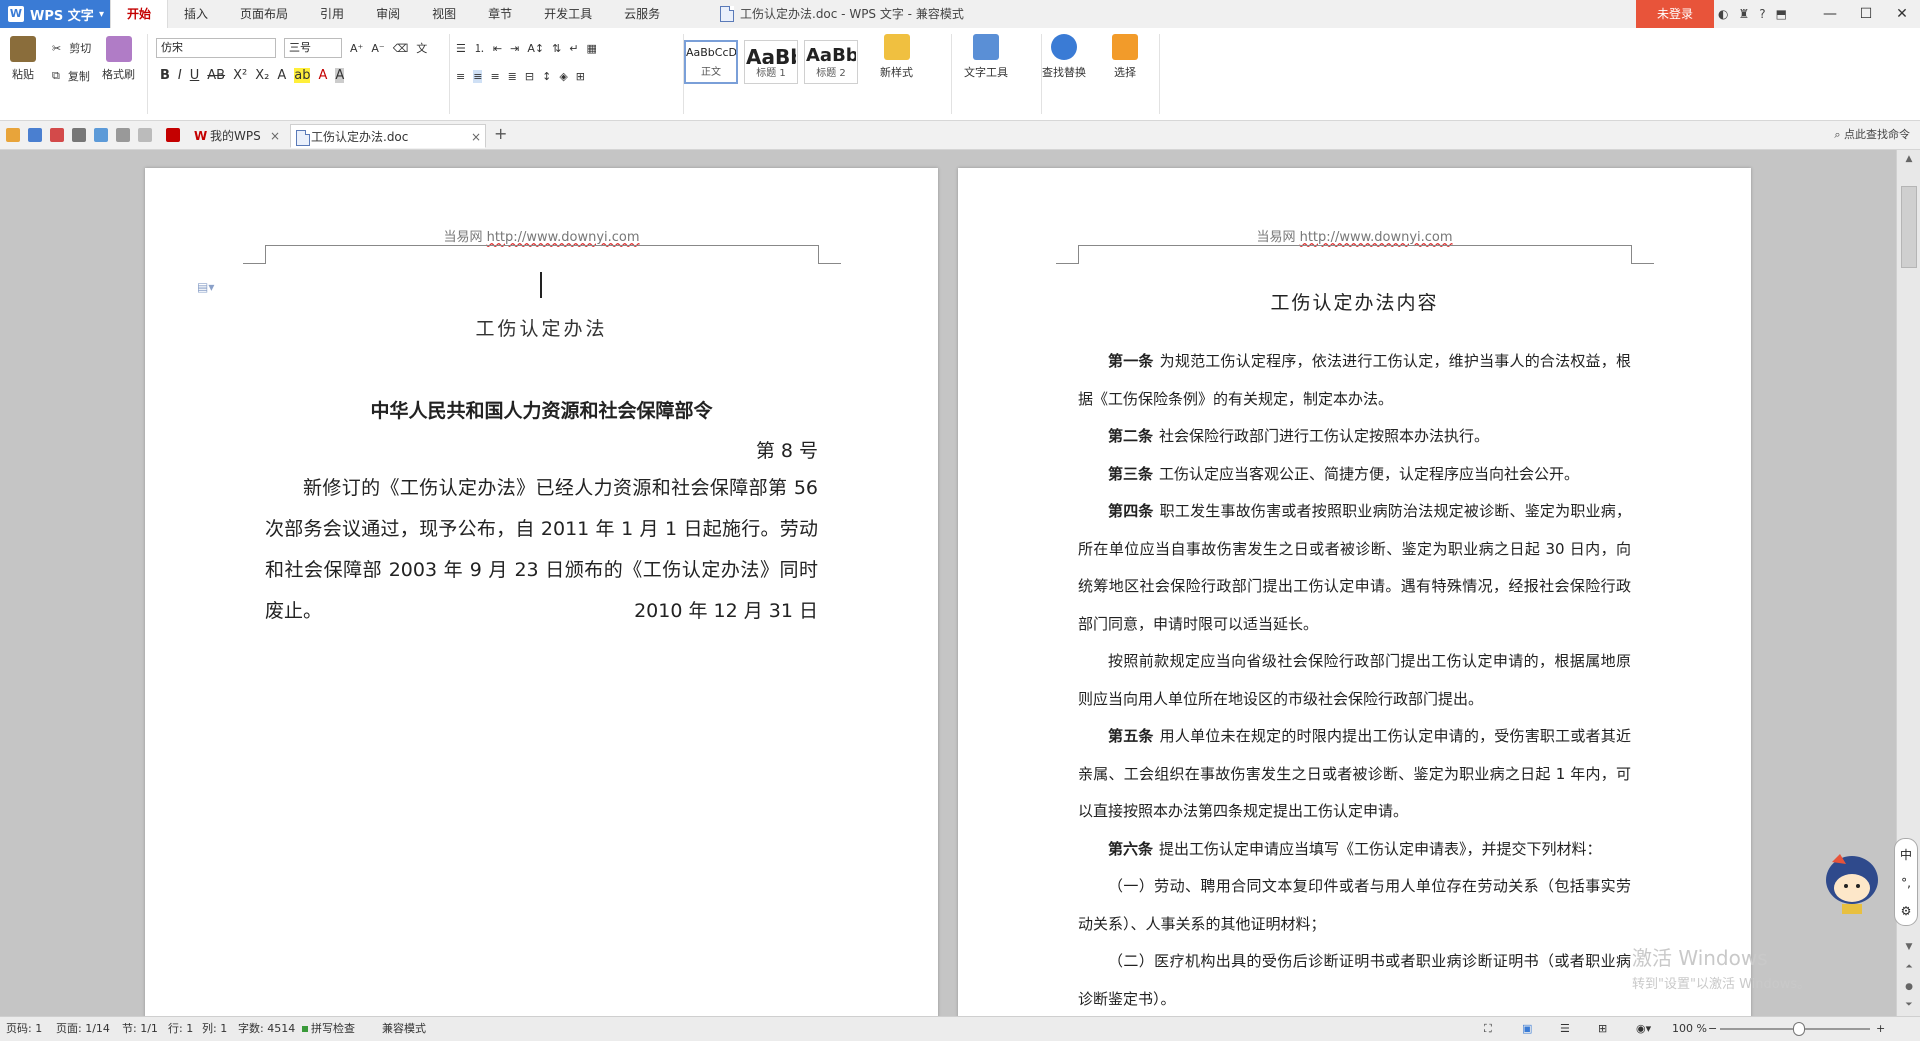  Describe the element at coordinates (711, 62) in the screenshot. I see `style-normal: AaBbCcDd 正文` at that location.